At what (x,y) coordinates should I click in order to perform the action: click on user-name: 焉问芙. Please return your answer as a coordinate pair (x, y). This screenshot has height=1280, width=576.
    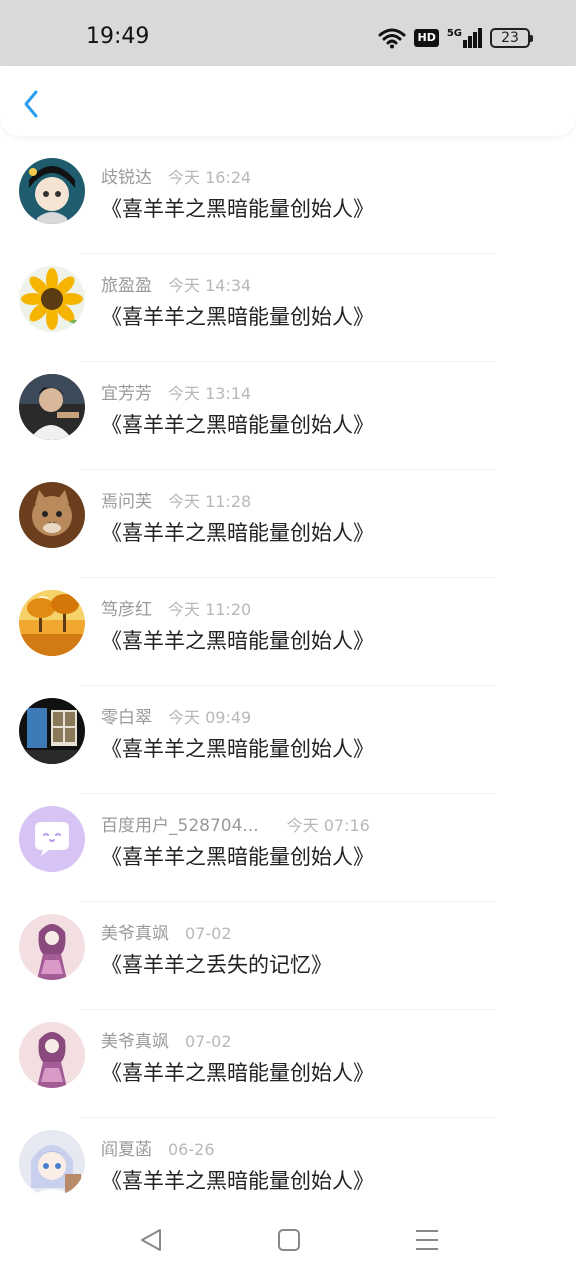
    Looking at the image, I should click on (126, 502).